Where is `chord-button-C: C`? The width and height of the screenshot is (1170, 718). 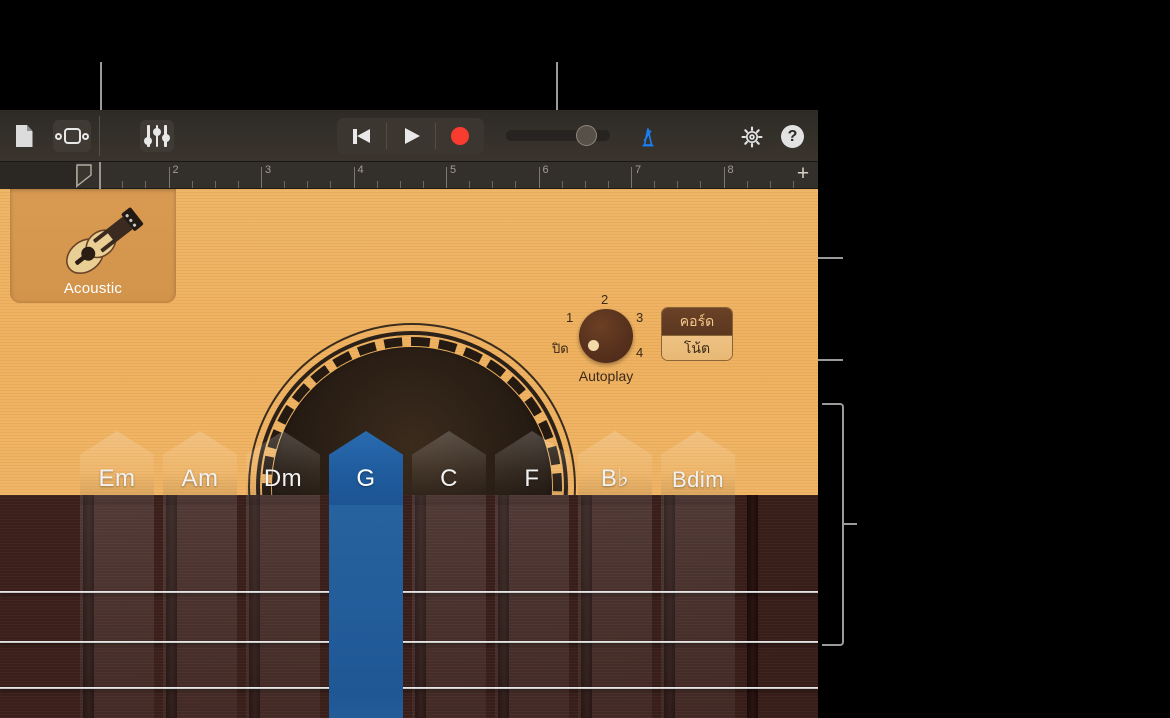
chord-button-C: C is located at coordinates (449, 468).